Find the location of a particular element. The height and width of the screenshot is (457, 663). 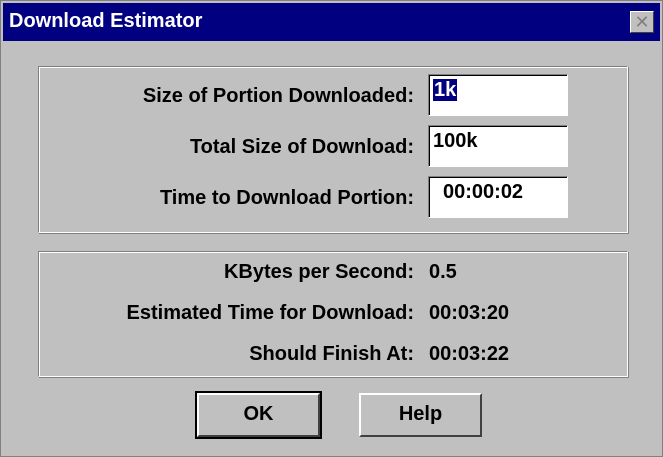

total-size-value: 100k is located at coordinates (455, 141).